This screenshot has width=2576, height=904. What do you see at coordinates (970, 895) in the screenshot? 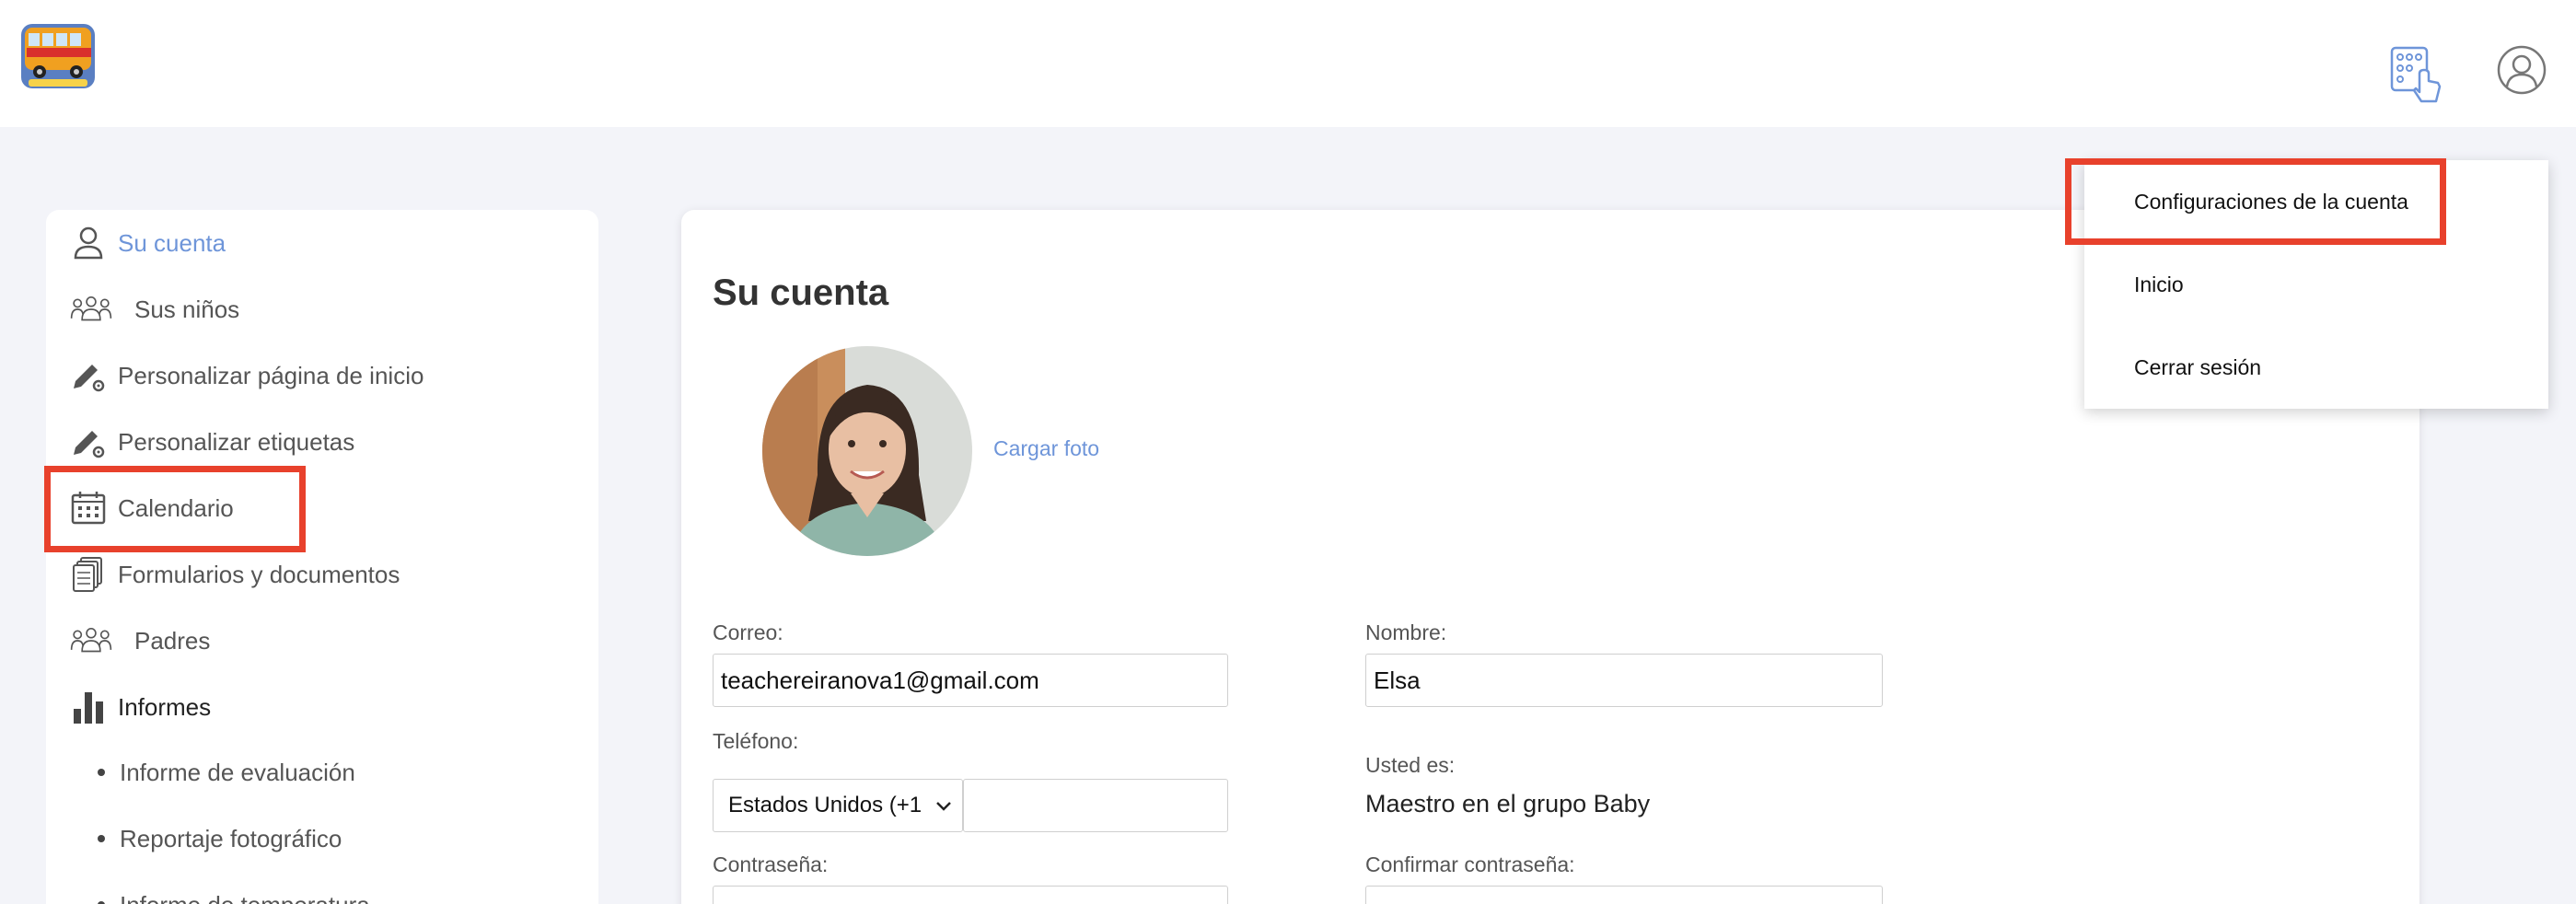
I see `password-field` at bounding box center [970, 895].